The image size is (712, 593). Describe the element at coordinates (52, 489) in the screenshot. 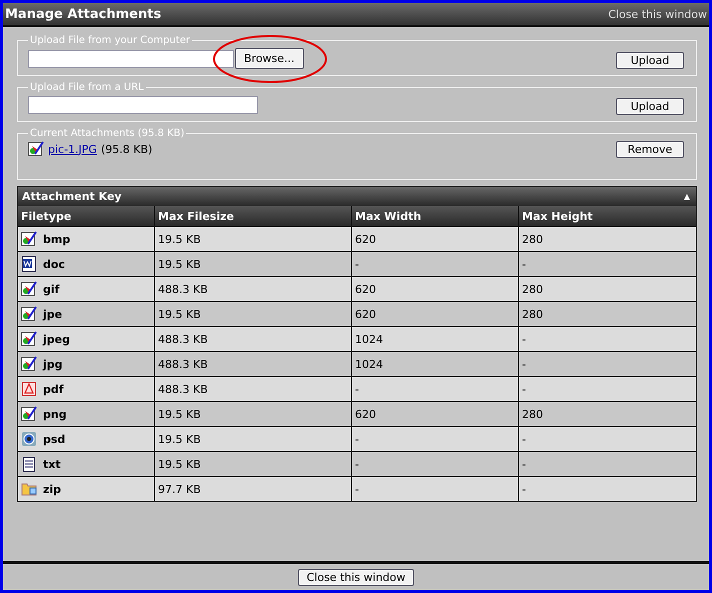

I see `filetype-label: zip` at that location.